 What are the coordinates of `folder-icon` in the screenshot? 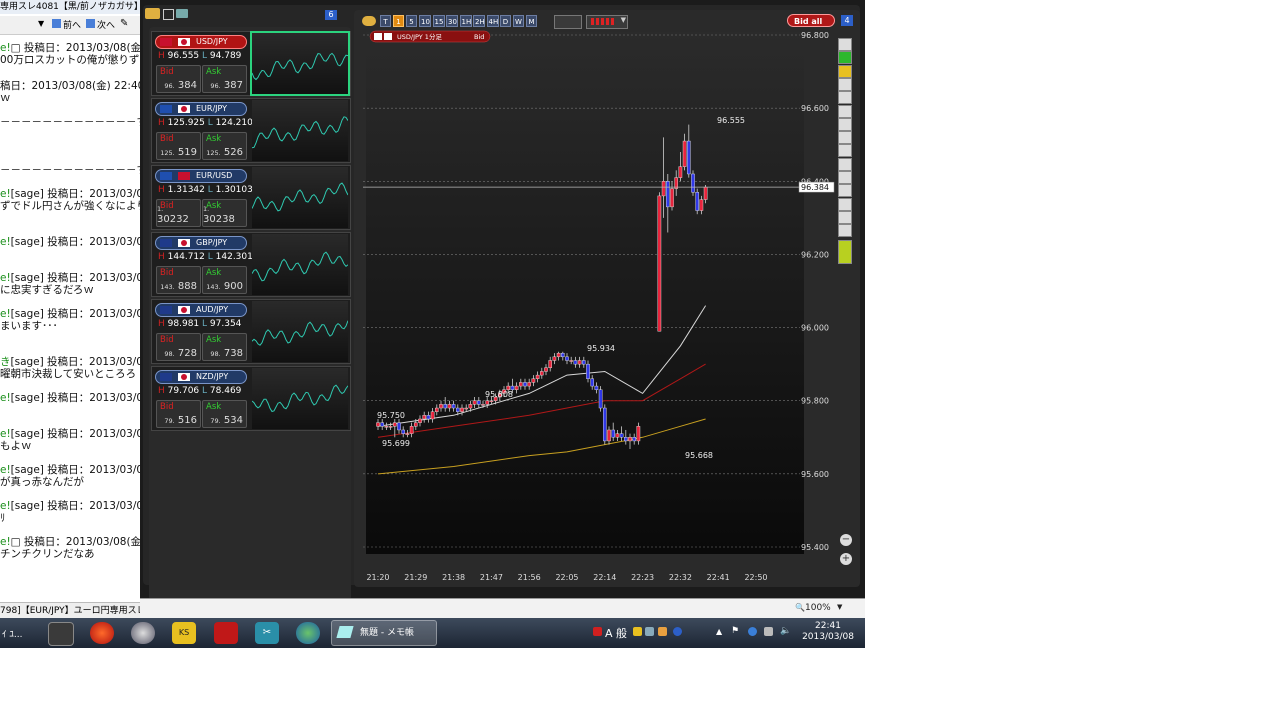 It's located at (152, 13).